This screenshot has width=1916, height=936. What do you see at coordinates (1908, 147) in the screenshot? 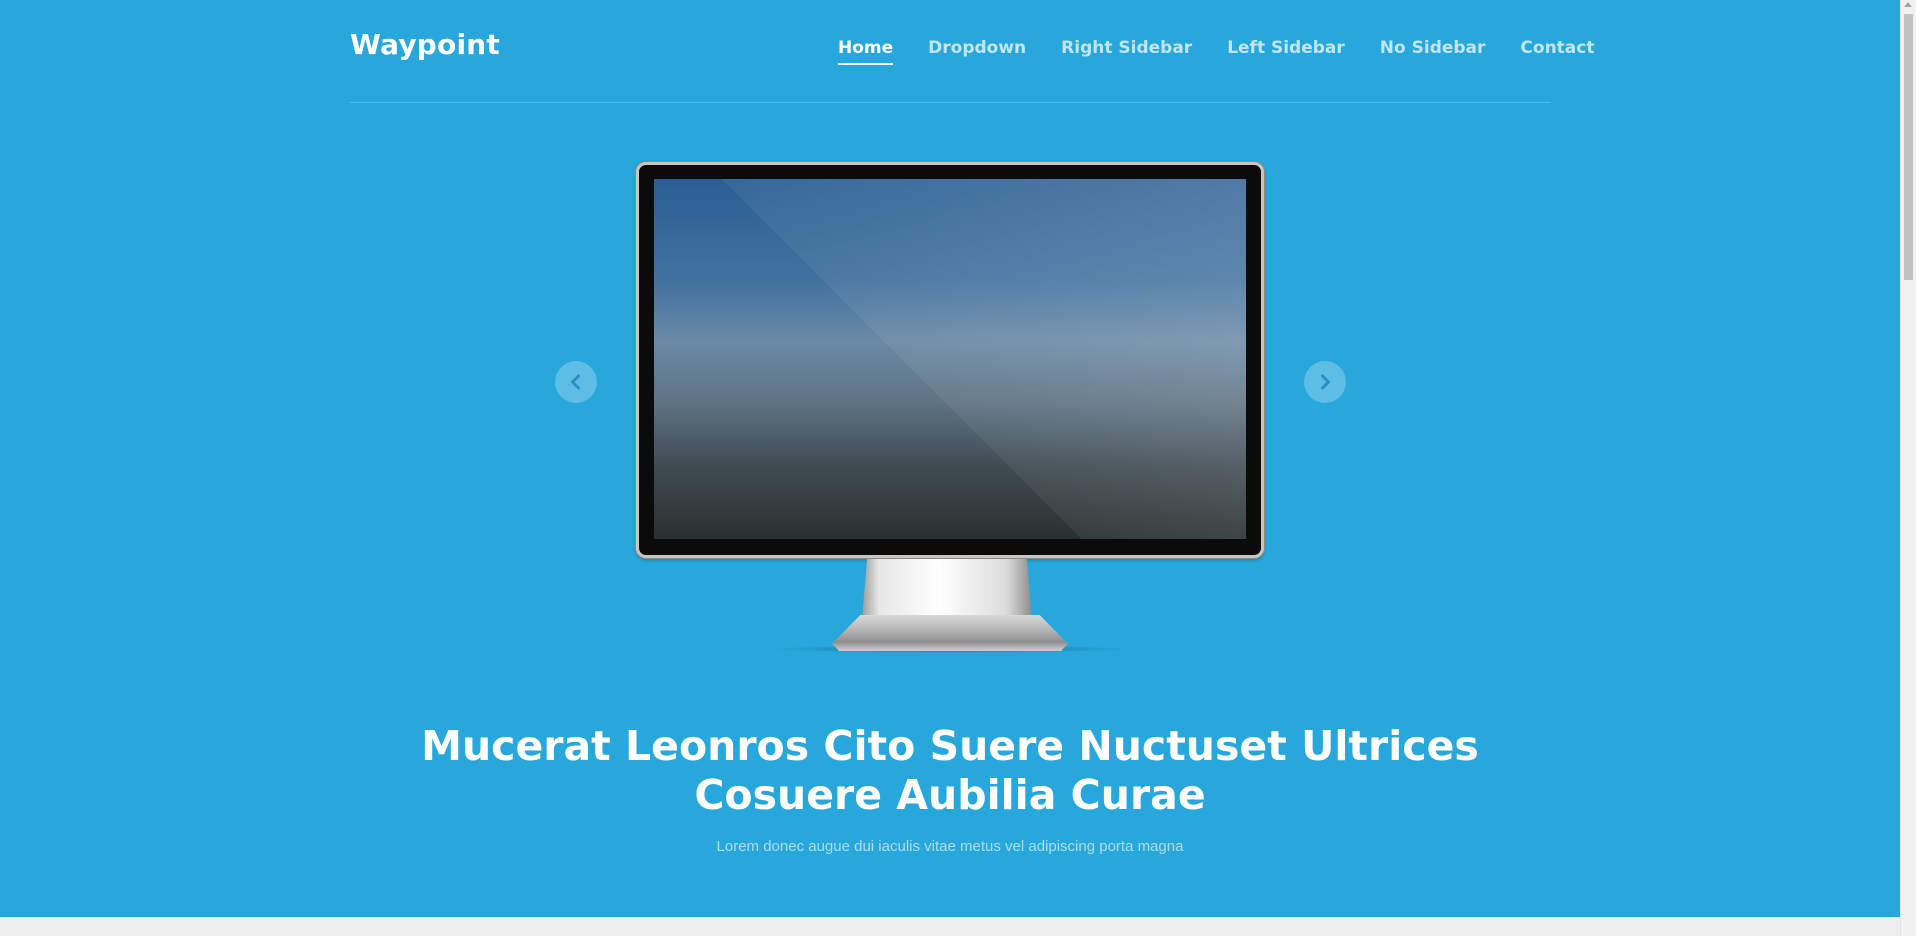
I see `scrollbar-thumb` at bounding box center [1908, 147].